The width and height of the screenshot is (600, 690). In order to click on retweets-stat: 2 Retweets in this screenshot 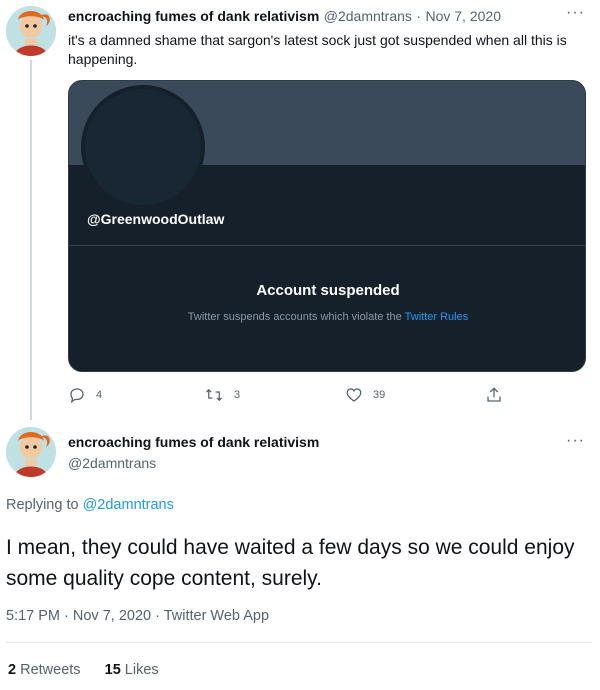, I will do `click(46, 670)`.